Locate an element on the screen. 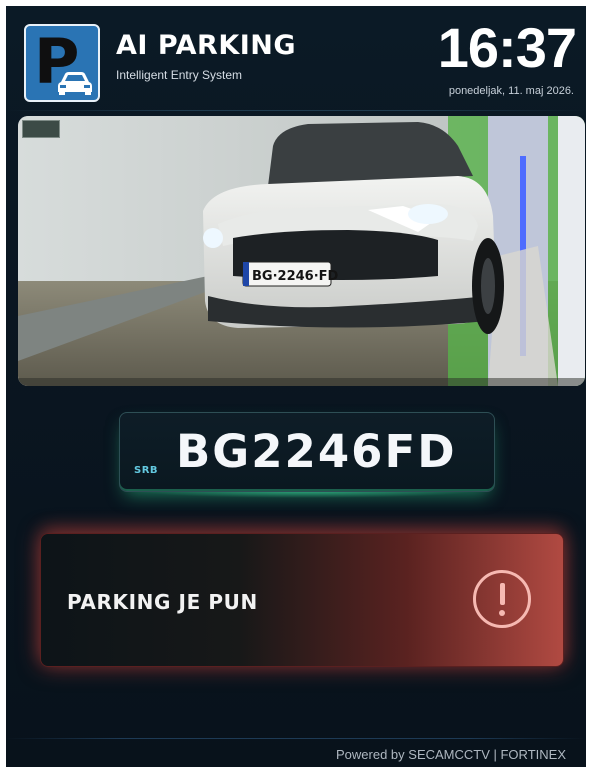 Image resolution: width=592 pixels, height=767 pixels. footer-divider is located at coordinates (296, 738).